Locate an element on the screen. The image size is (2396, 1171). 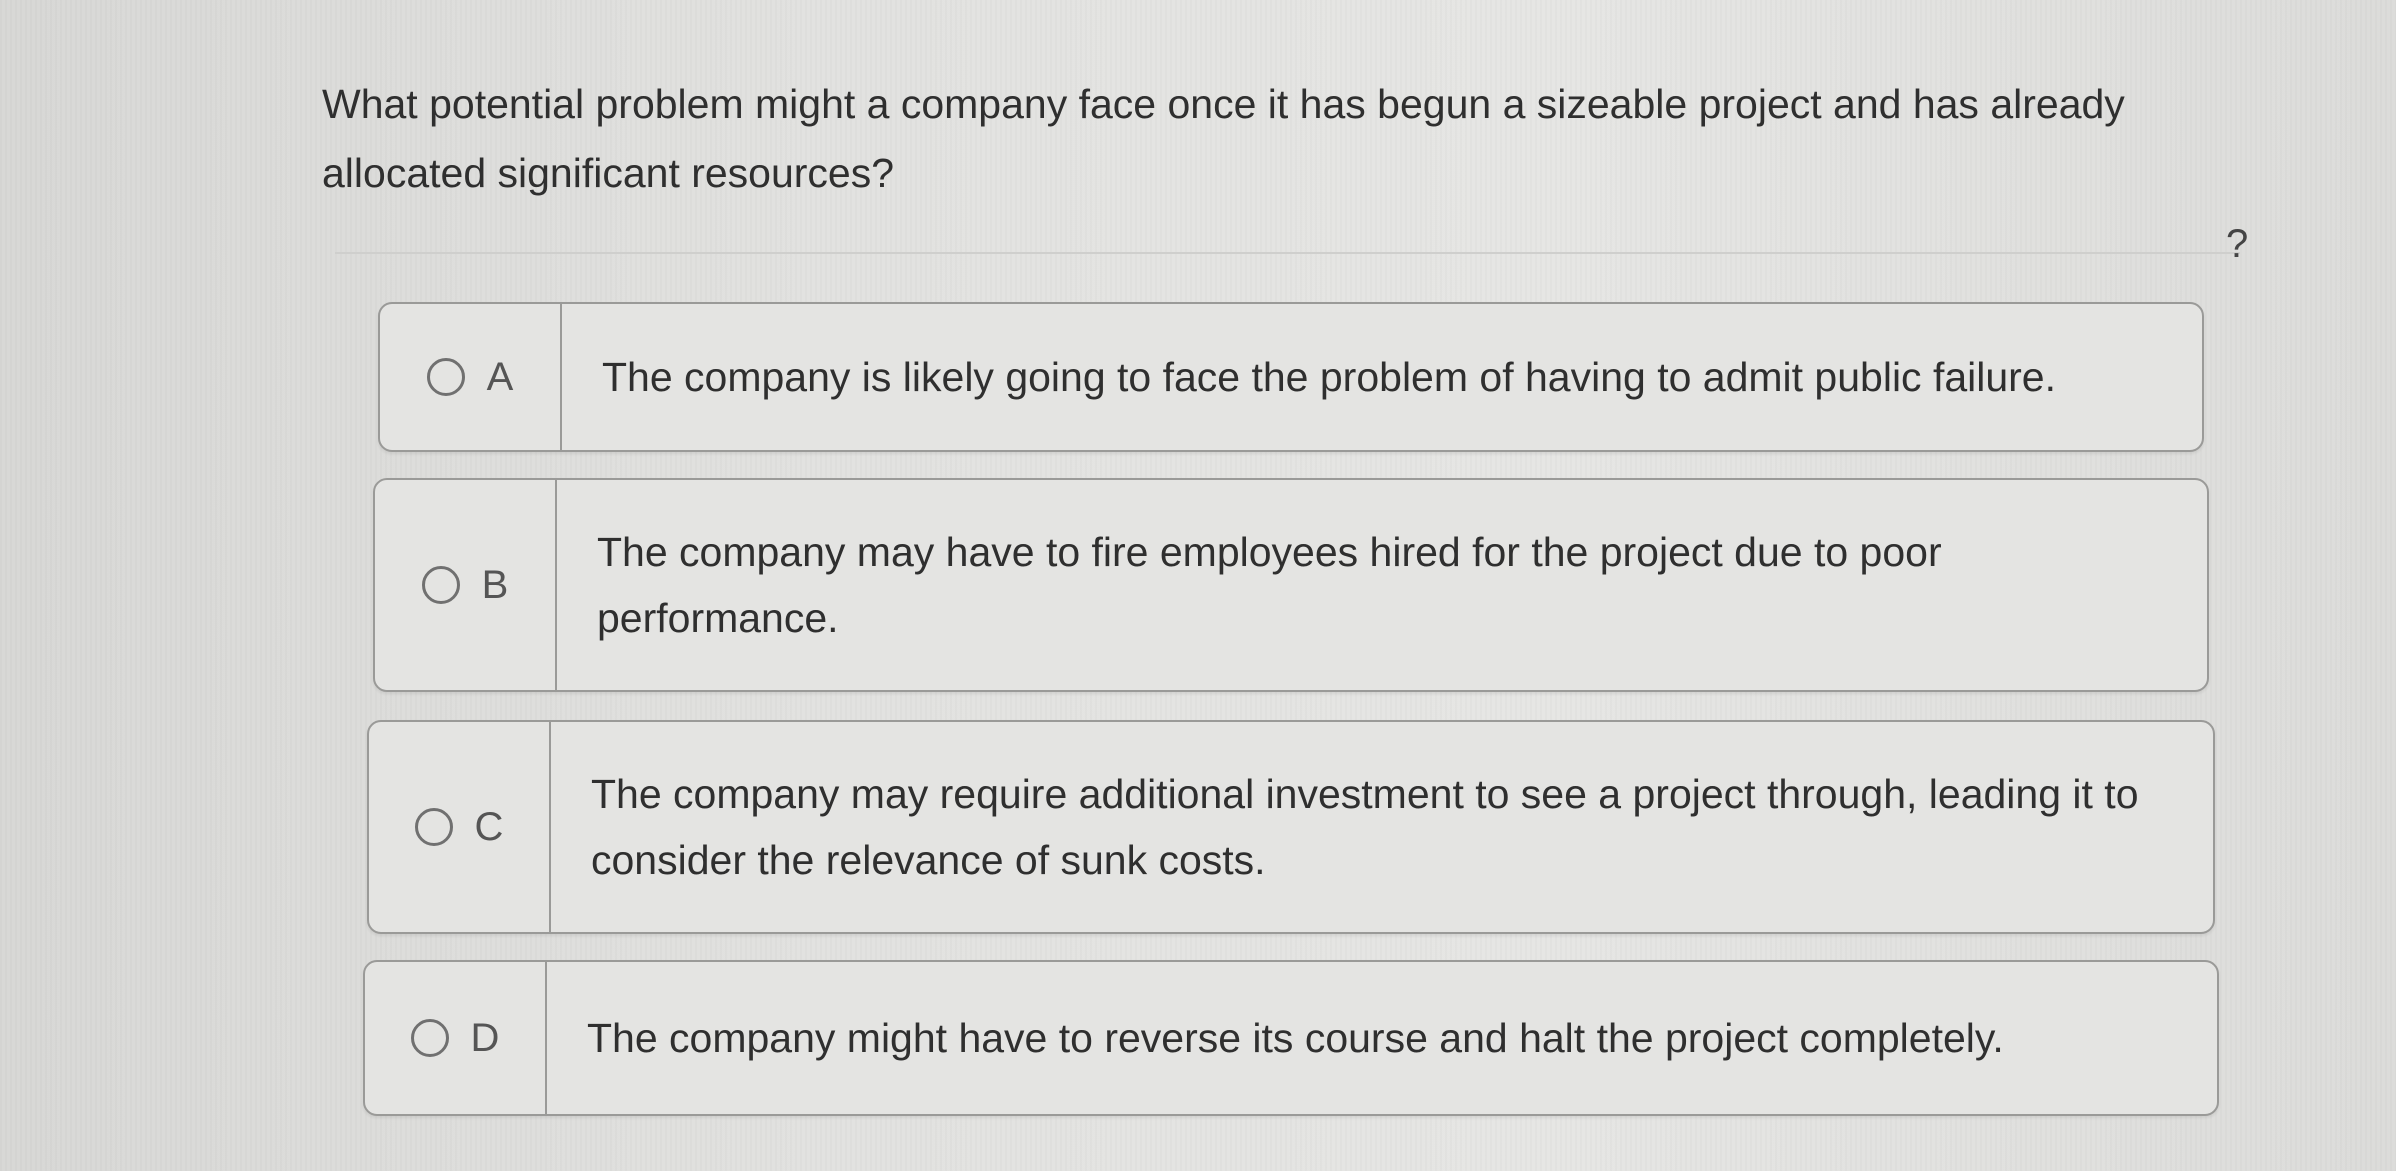
radio-button-a is located at coordinates (445, 377).